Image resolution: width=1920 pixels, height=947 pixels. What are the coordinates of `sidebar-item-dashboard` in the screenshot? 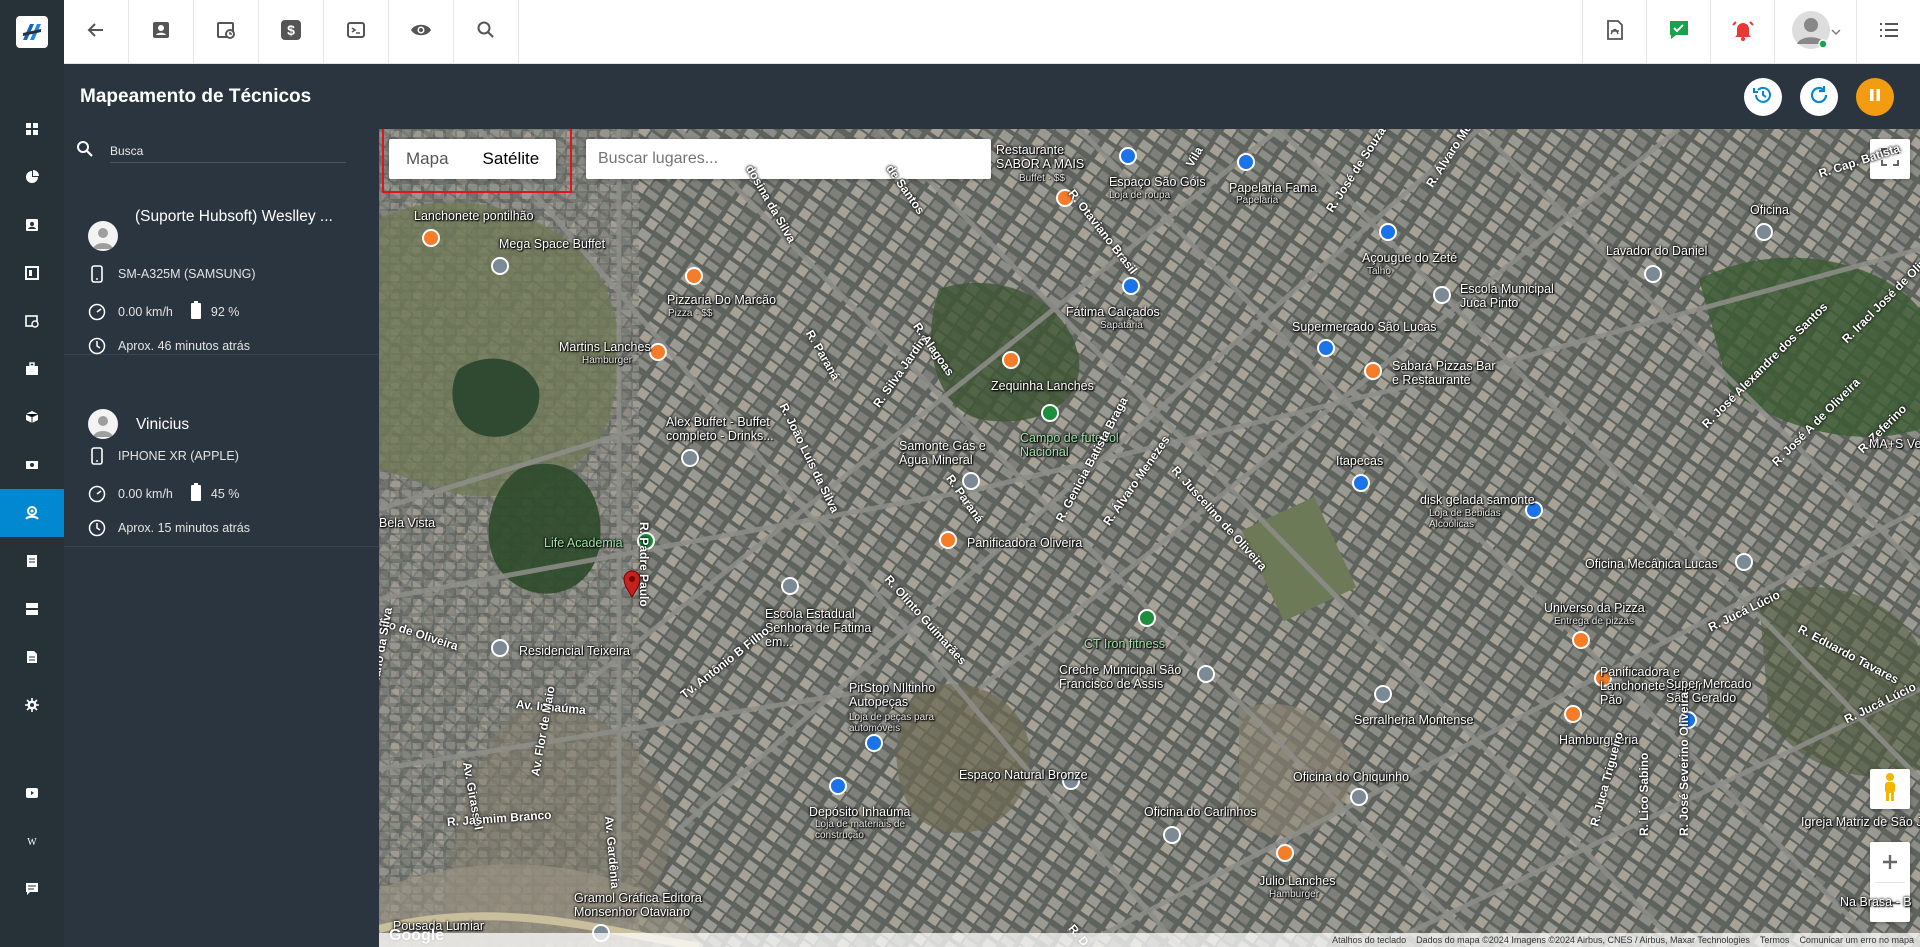 It's located at (32, 129).